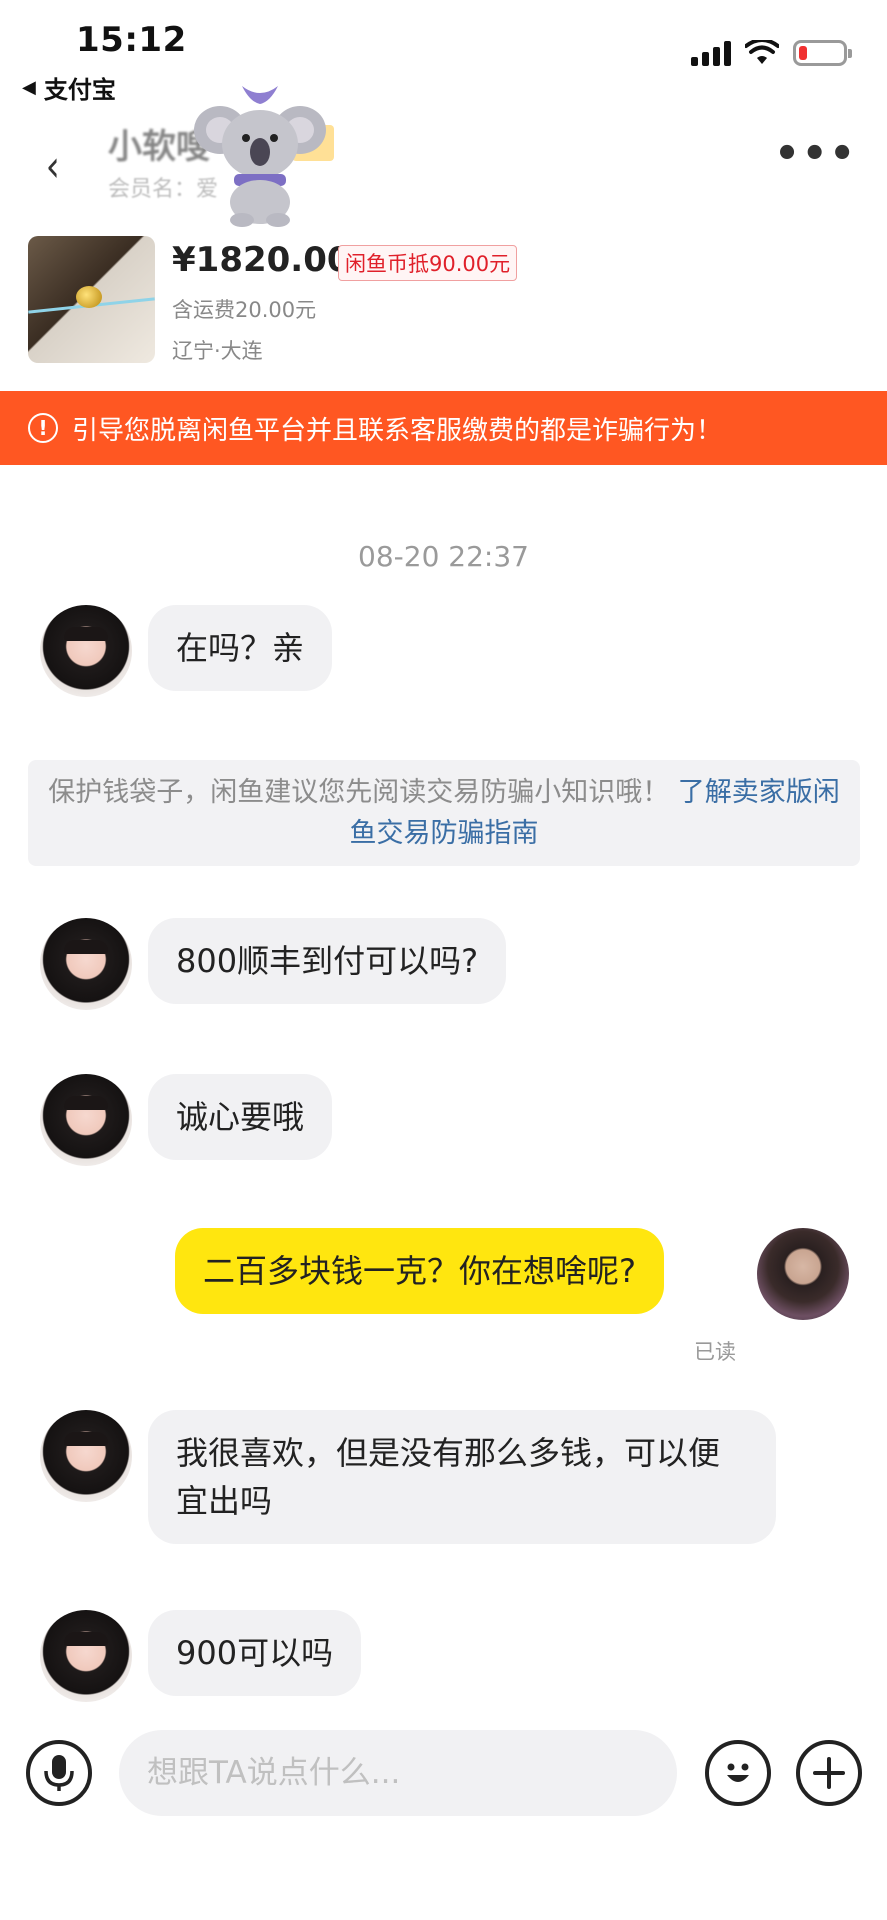 This screenshot has height=1920, width=887. Describe the element at coordinates (79, 90) in the screenshot. I see `back-app-label: 支付宝` at that location.